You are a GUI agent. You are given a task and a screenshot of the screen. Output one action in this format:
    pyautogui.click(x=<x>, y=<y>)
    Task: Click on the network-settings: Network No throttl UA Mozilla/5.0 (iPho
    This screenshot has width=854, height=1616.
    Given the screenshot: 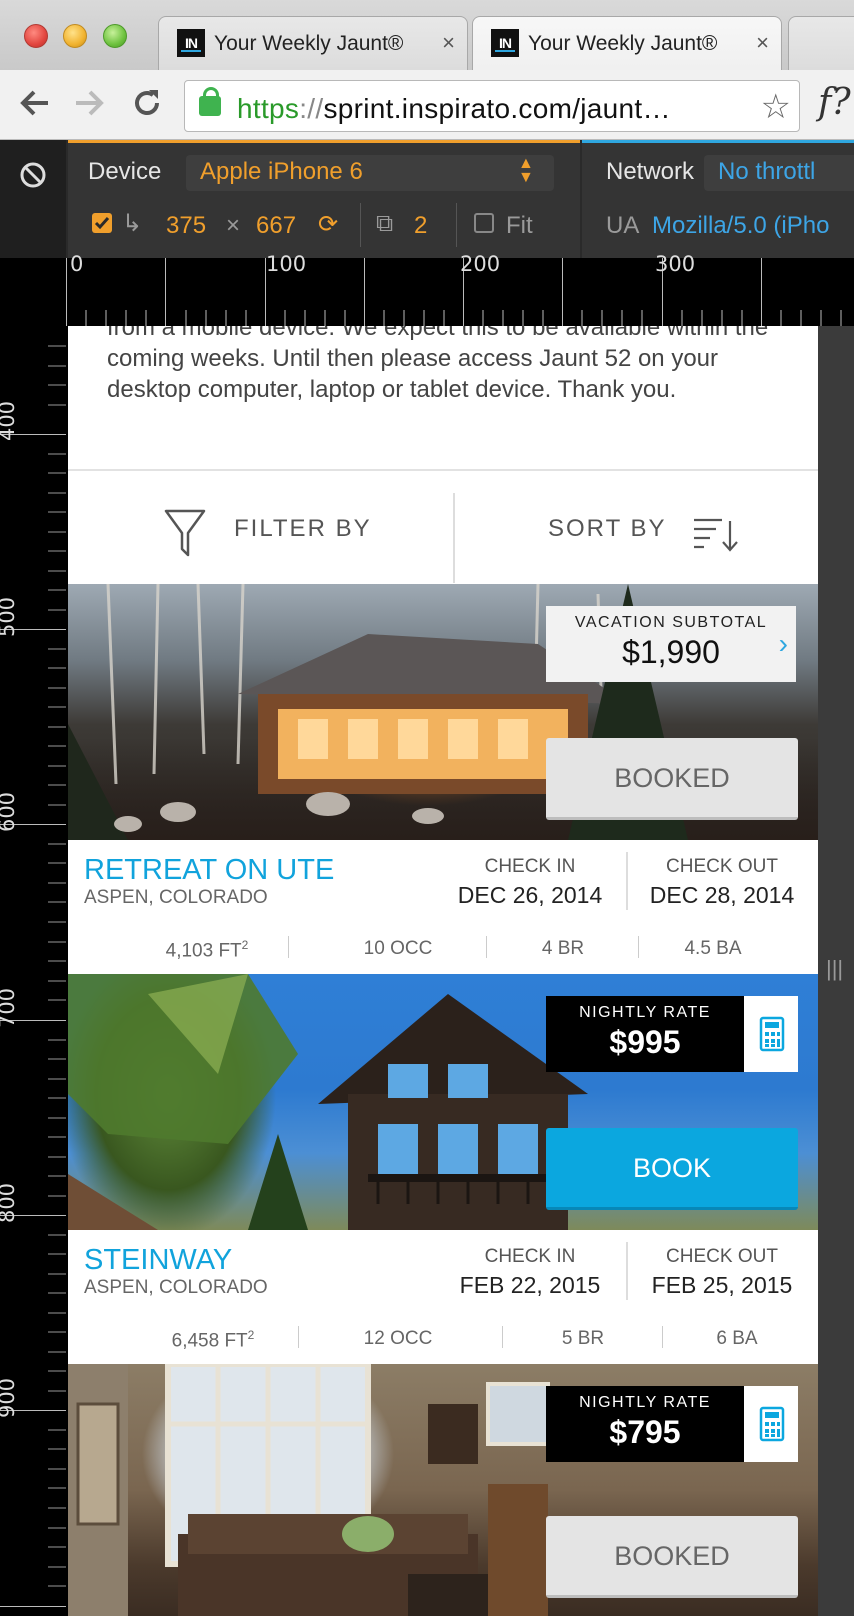 What is the action you would take?
    pyautogui.click(x=718, y=199)
    